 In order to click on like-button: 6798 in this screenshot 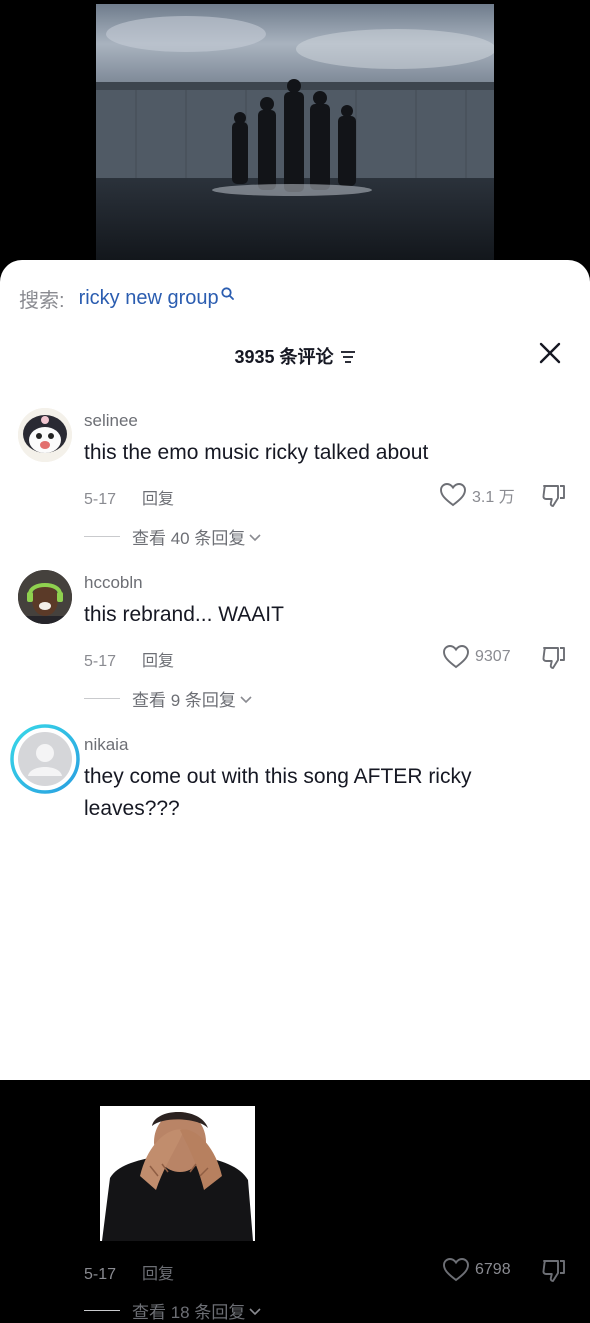, I will do `click(477, 1270)`.